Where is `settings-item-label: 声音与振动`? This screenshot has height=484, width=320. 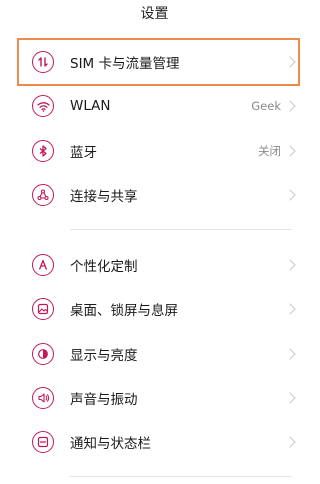 settings-item-label: 声音与振动 is located at coordinates (104, 400).